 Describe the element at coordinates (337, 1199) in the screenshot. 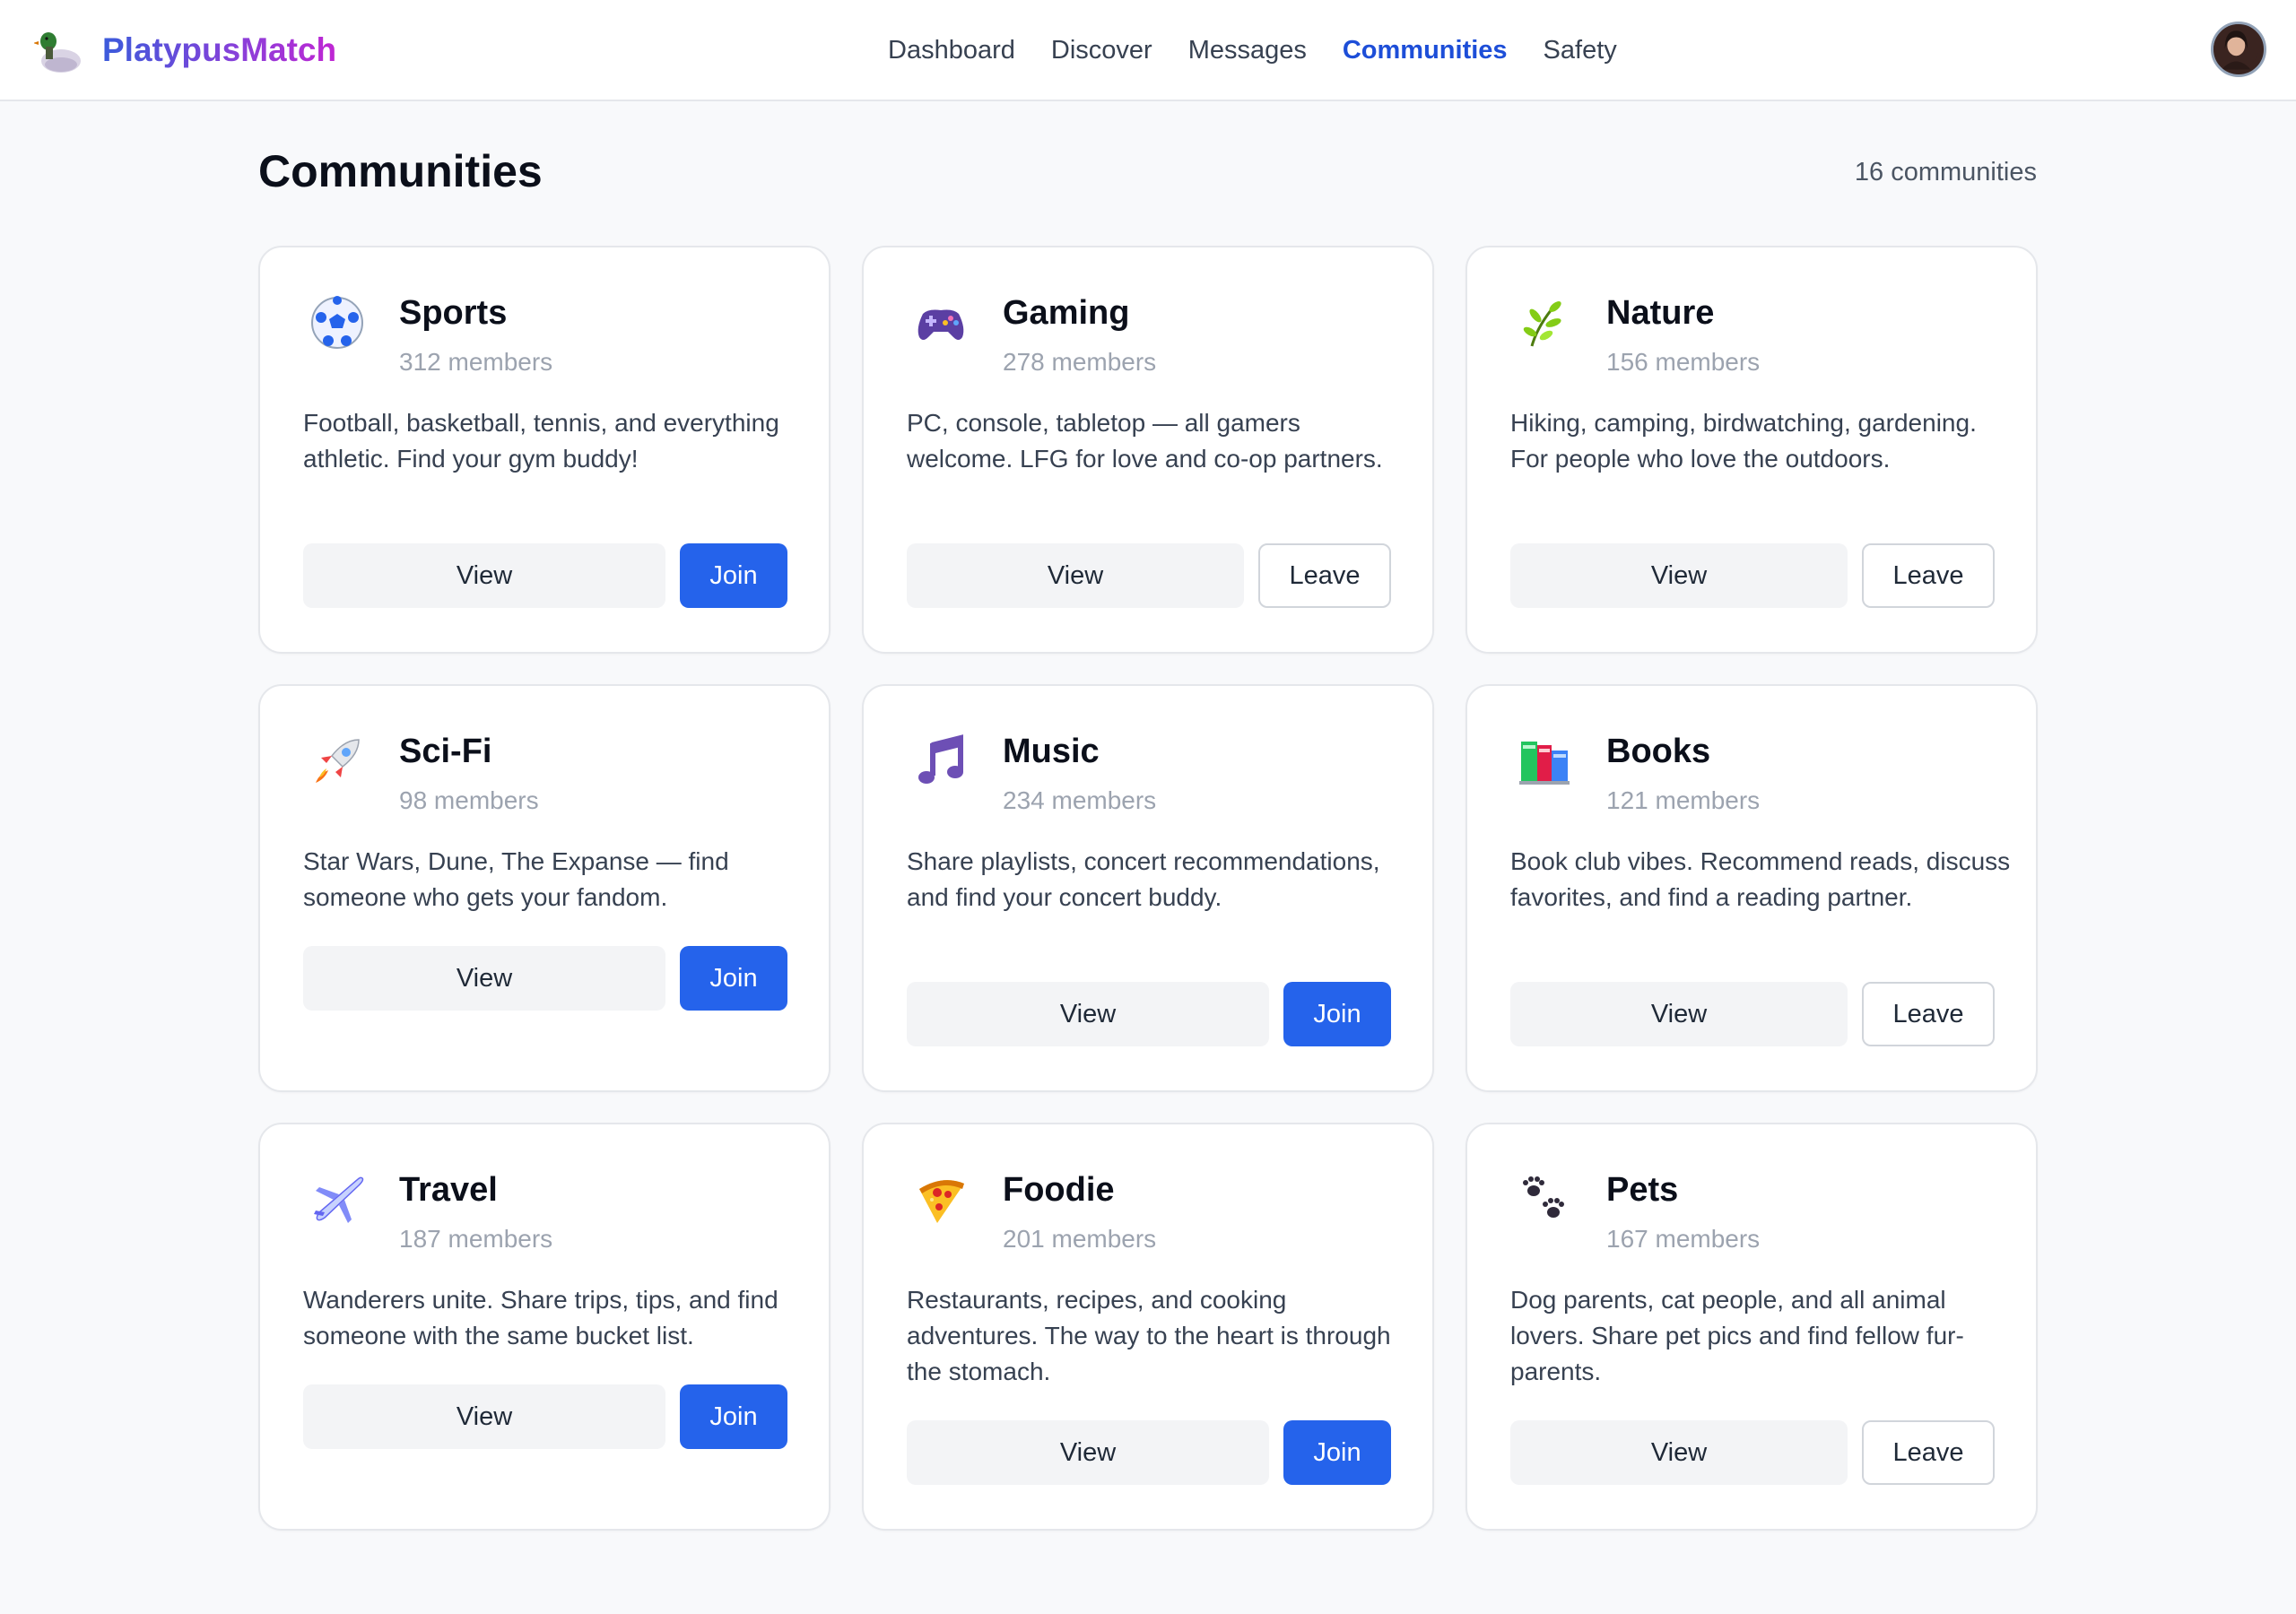

I see `airplane-icon` at that location.